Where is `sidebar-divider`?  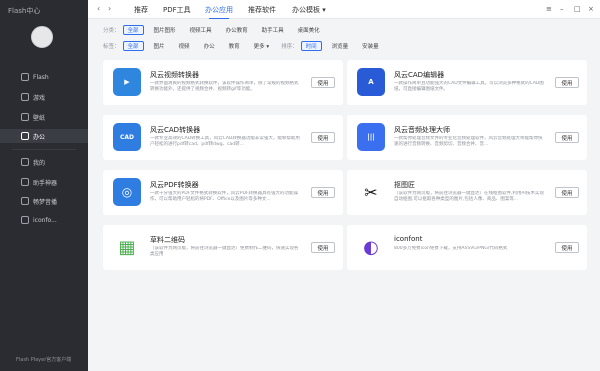 sidebar-divider is located at coordinates (44, 149).